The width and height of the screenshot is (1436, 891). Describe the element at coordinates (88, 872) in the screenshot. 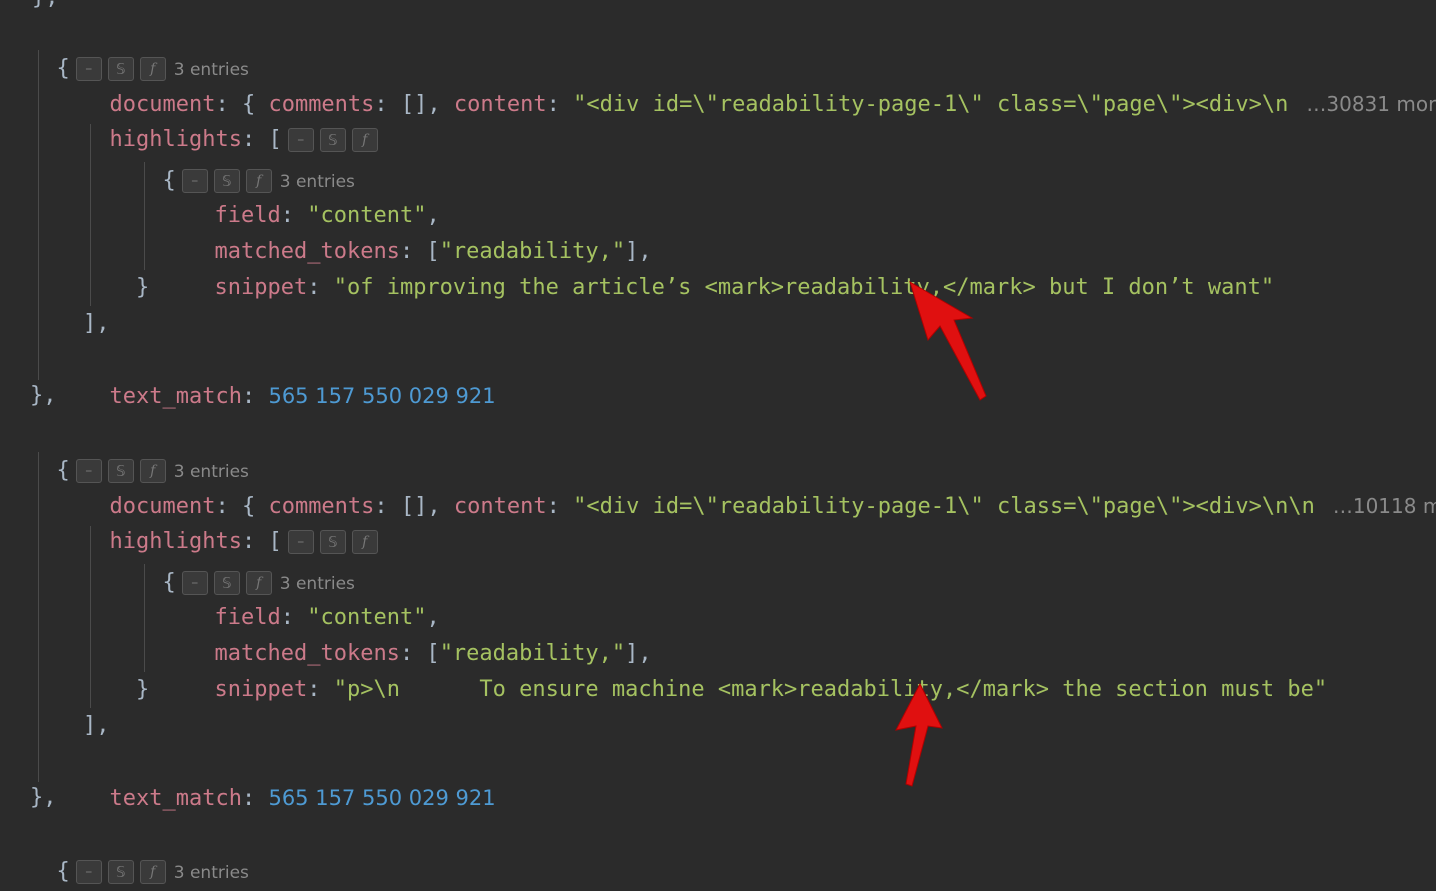

I see `collapse-button: –` at that location.